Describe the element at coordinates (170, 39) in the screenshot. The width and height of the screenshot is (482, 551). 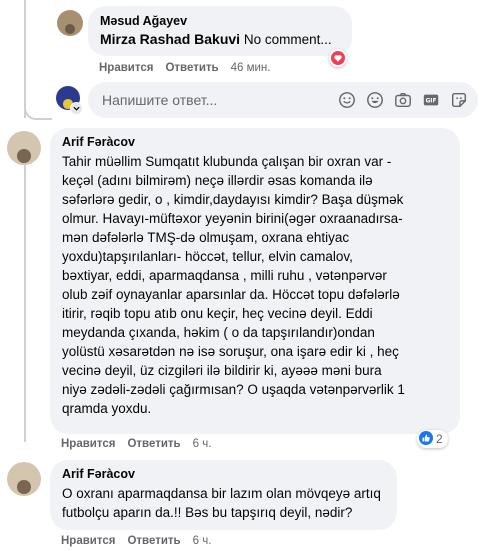
I see `mention-link: Mirza Rashad Bakuvi` at that location.